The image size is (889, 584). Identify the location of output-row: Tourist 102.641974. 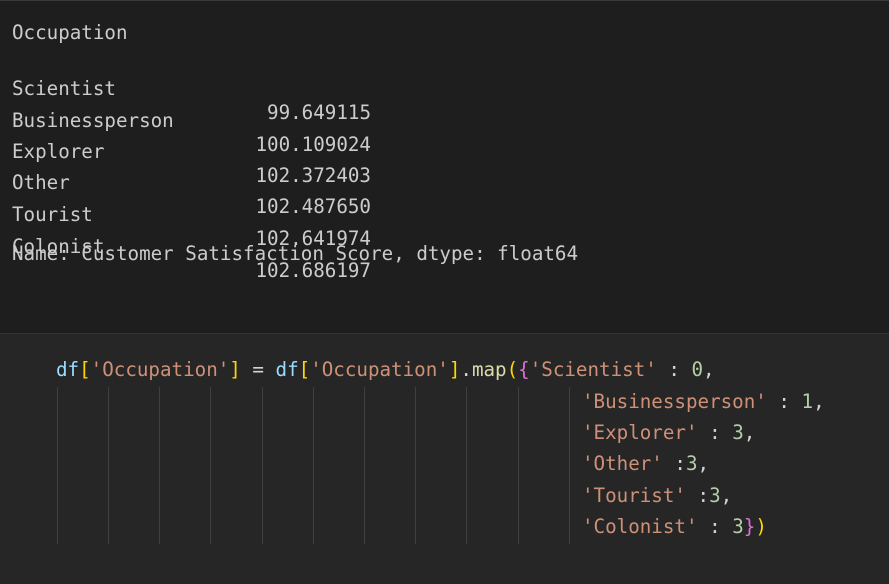
(212, 214).